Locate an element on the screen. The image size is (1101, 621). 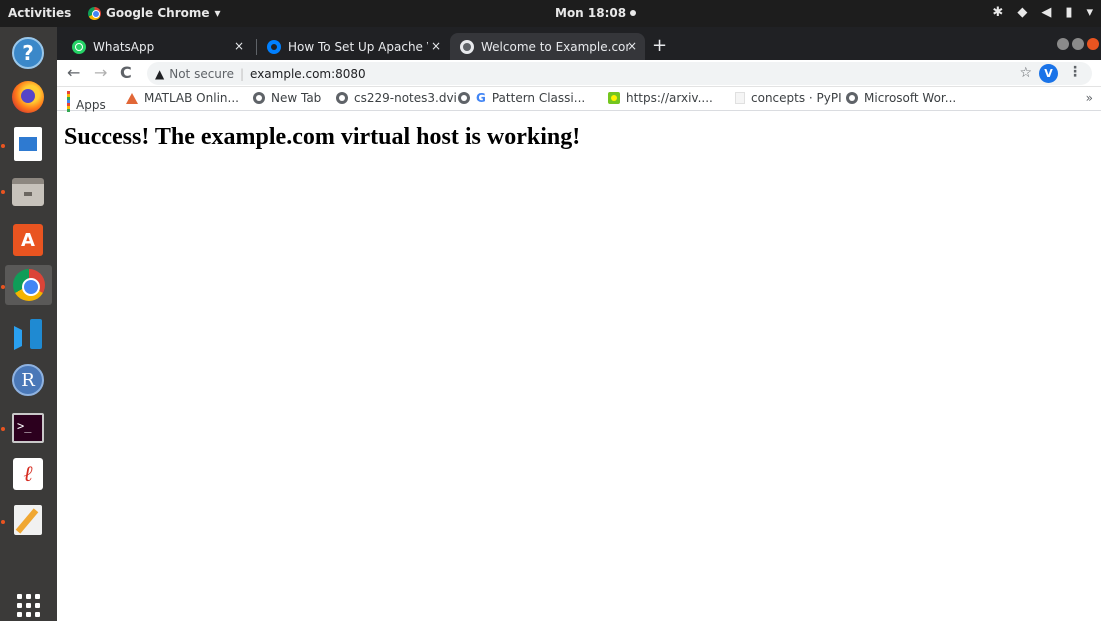
pdf-reader-icon: ℓ is located at coordinates (28, 474).